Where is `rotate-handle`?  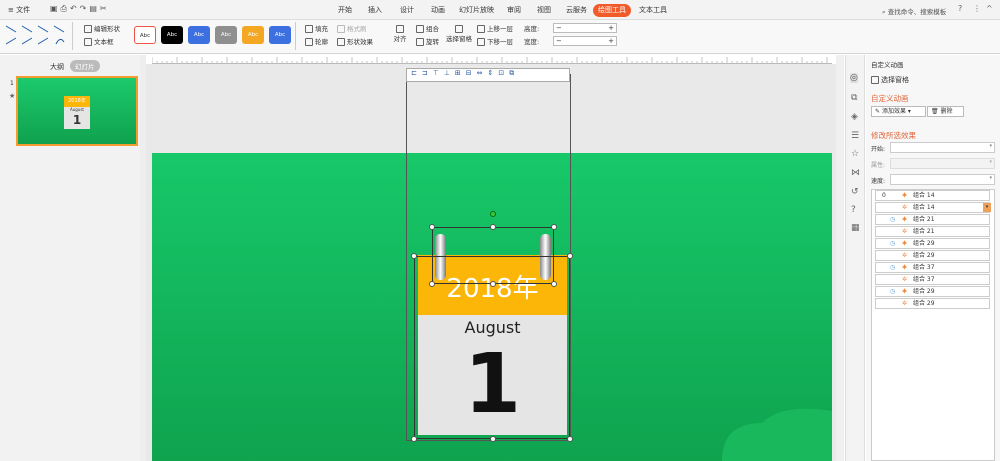
rotate-handle is located at coordinates (493, 214).